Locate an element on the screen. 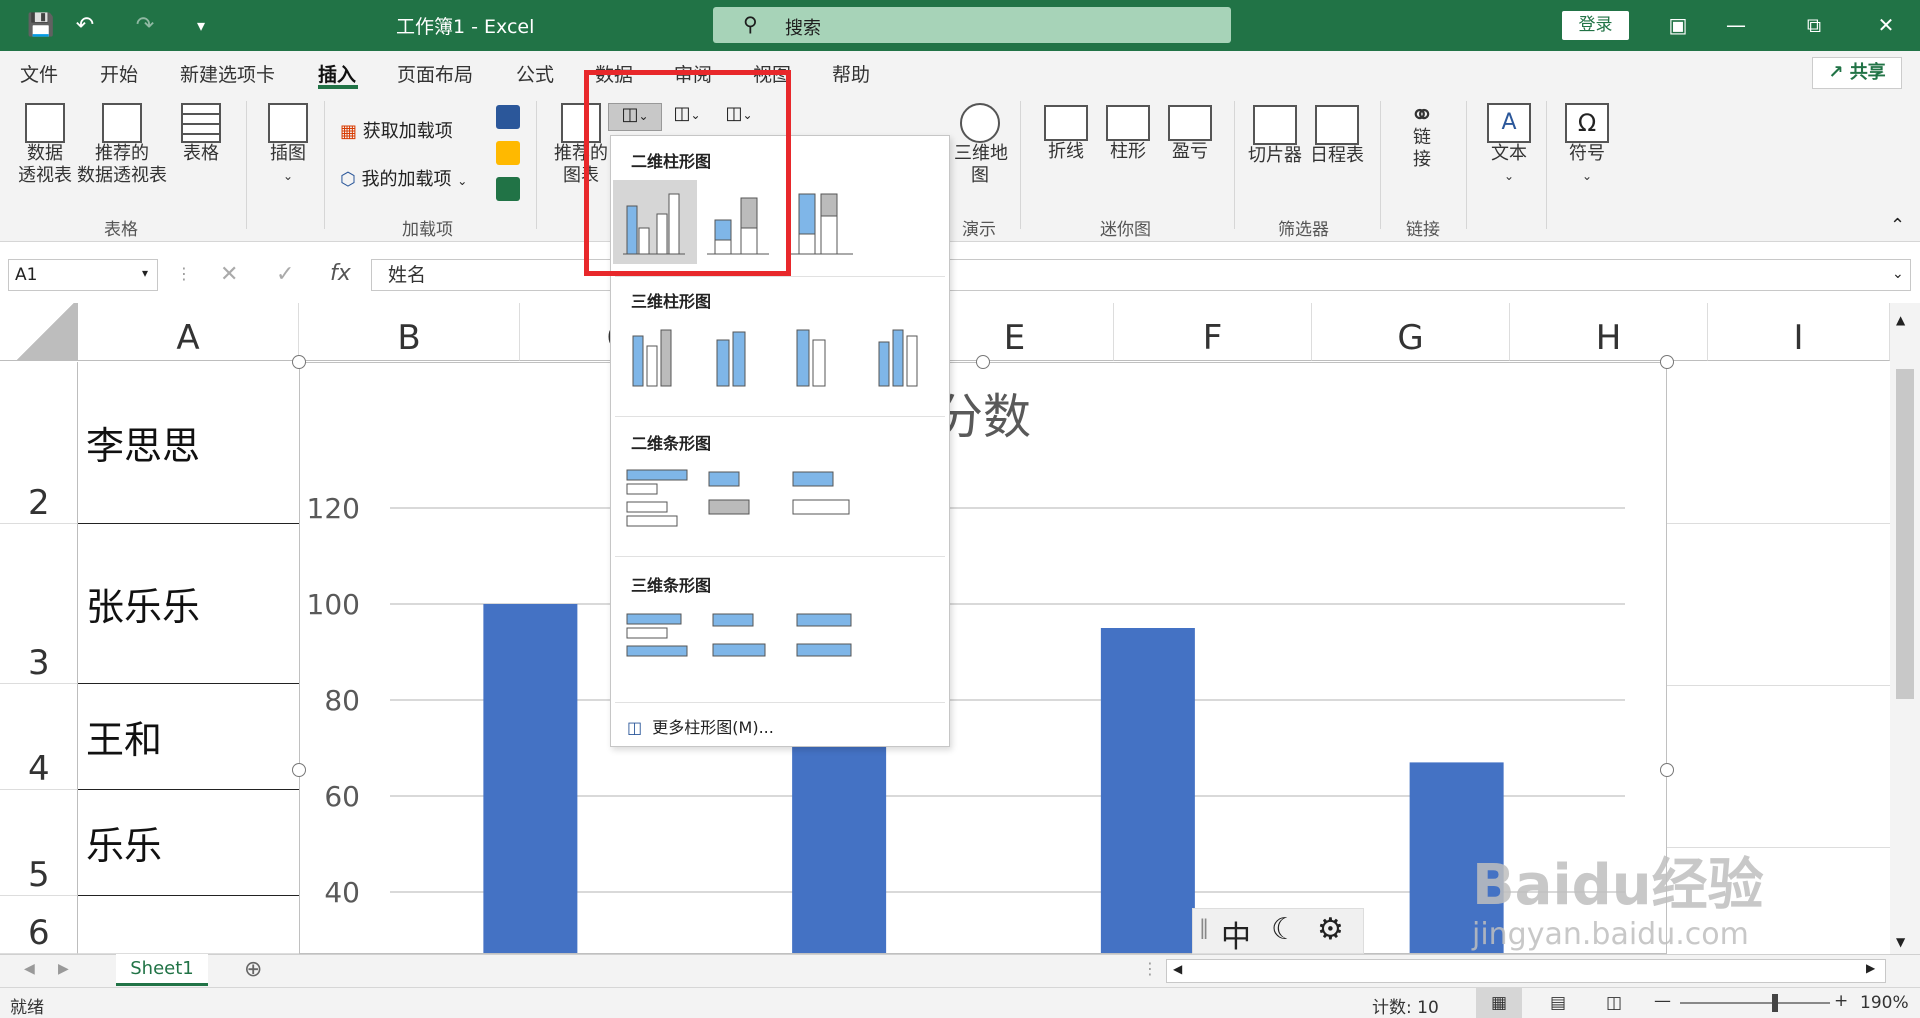 Image resolution: width=1920 pixels, height=1018 pixels. column-header-a: A is located at coordinates (188, 332).